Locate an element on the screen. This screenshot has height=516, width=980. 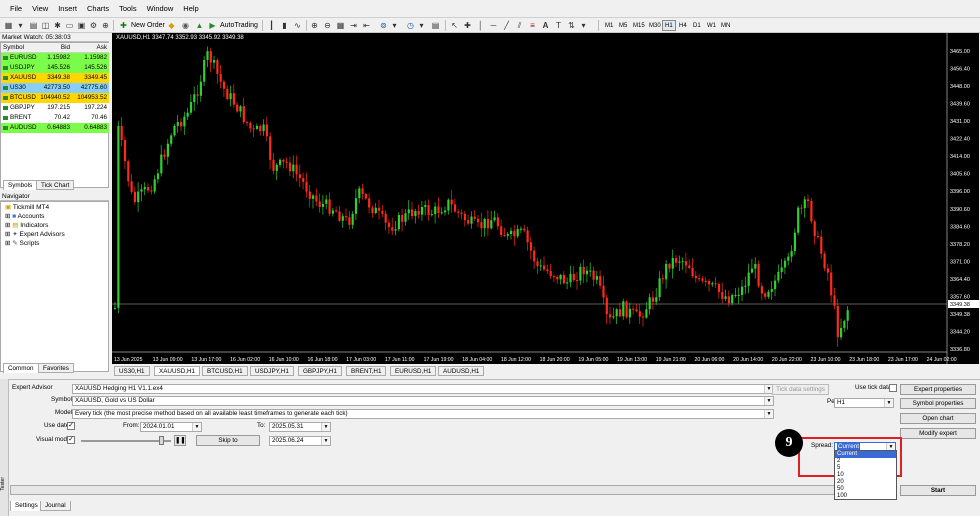
chart-tab: USDJPY,H1 is located at coordinates (272, 371).